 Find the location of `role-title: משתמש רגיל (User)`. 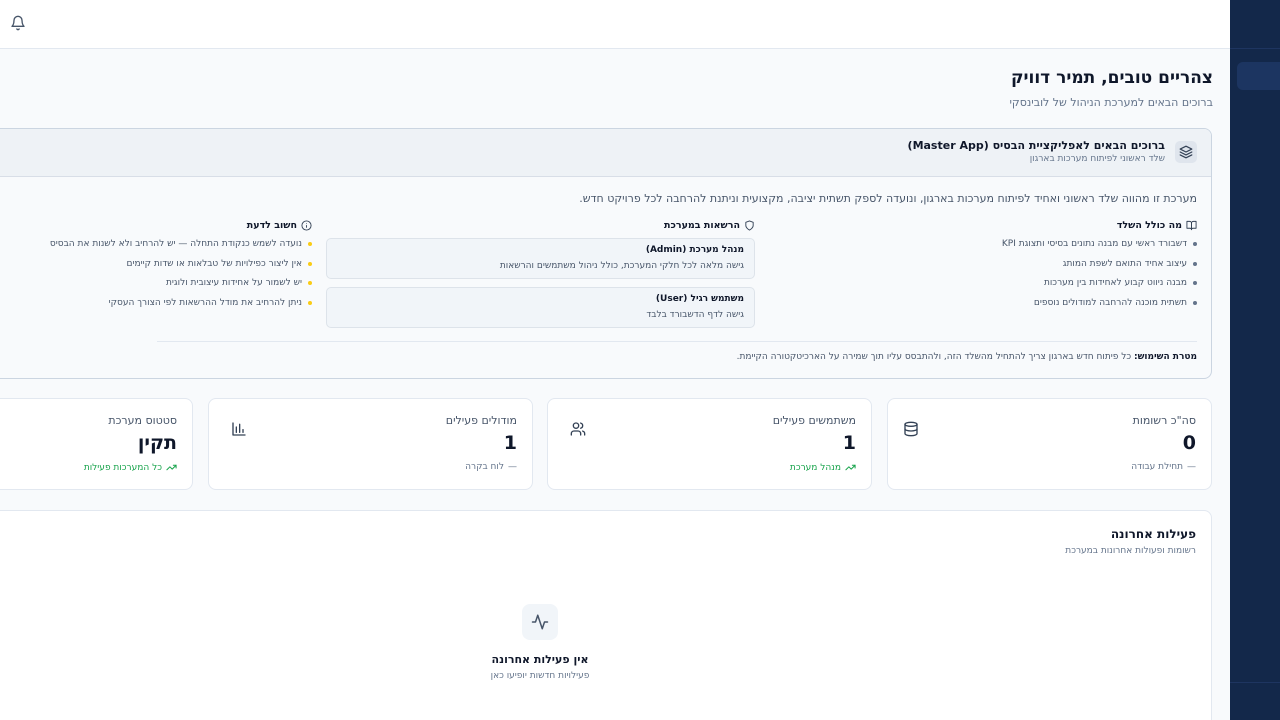

role-title: משתמש רגיל (User) is located at coordinates (699, 299).